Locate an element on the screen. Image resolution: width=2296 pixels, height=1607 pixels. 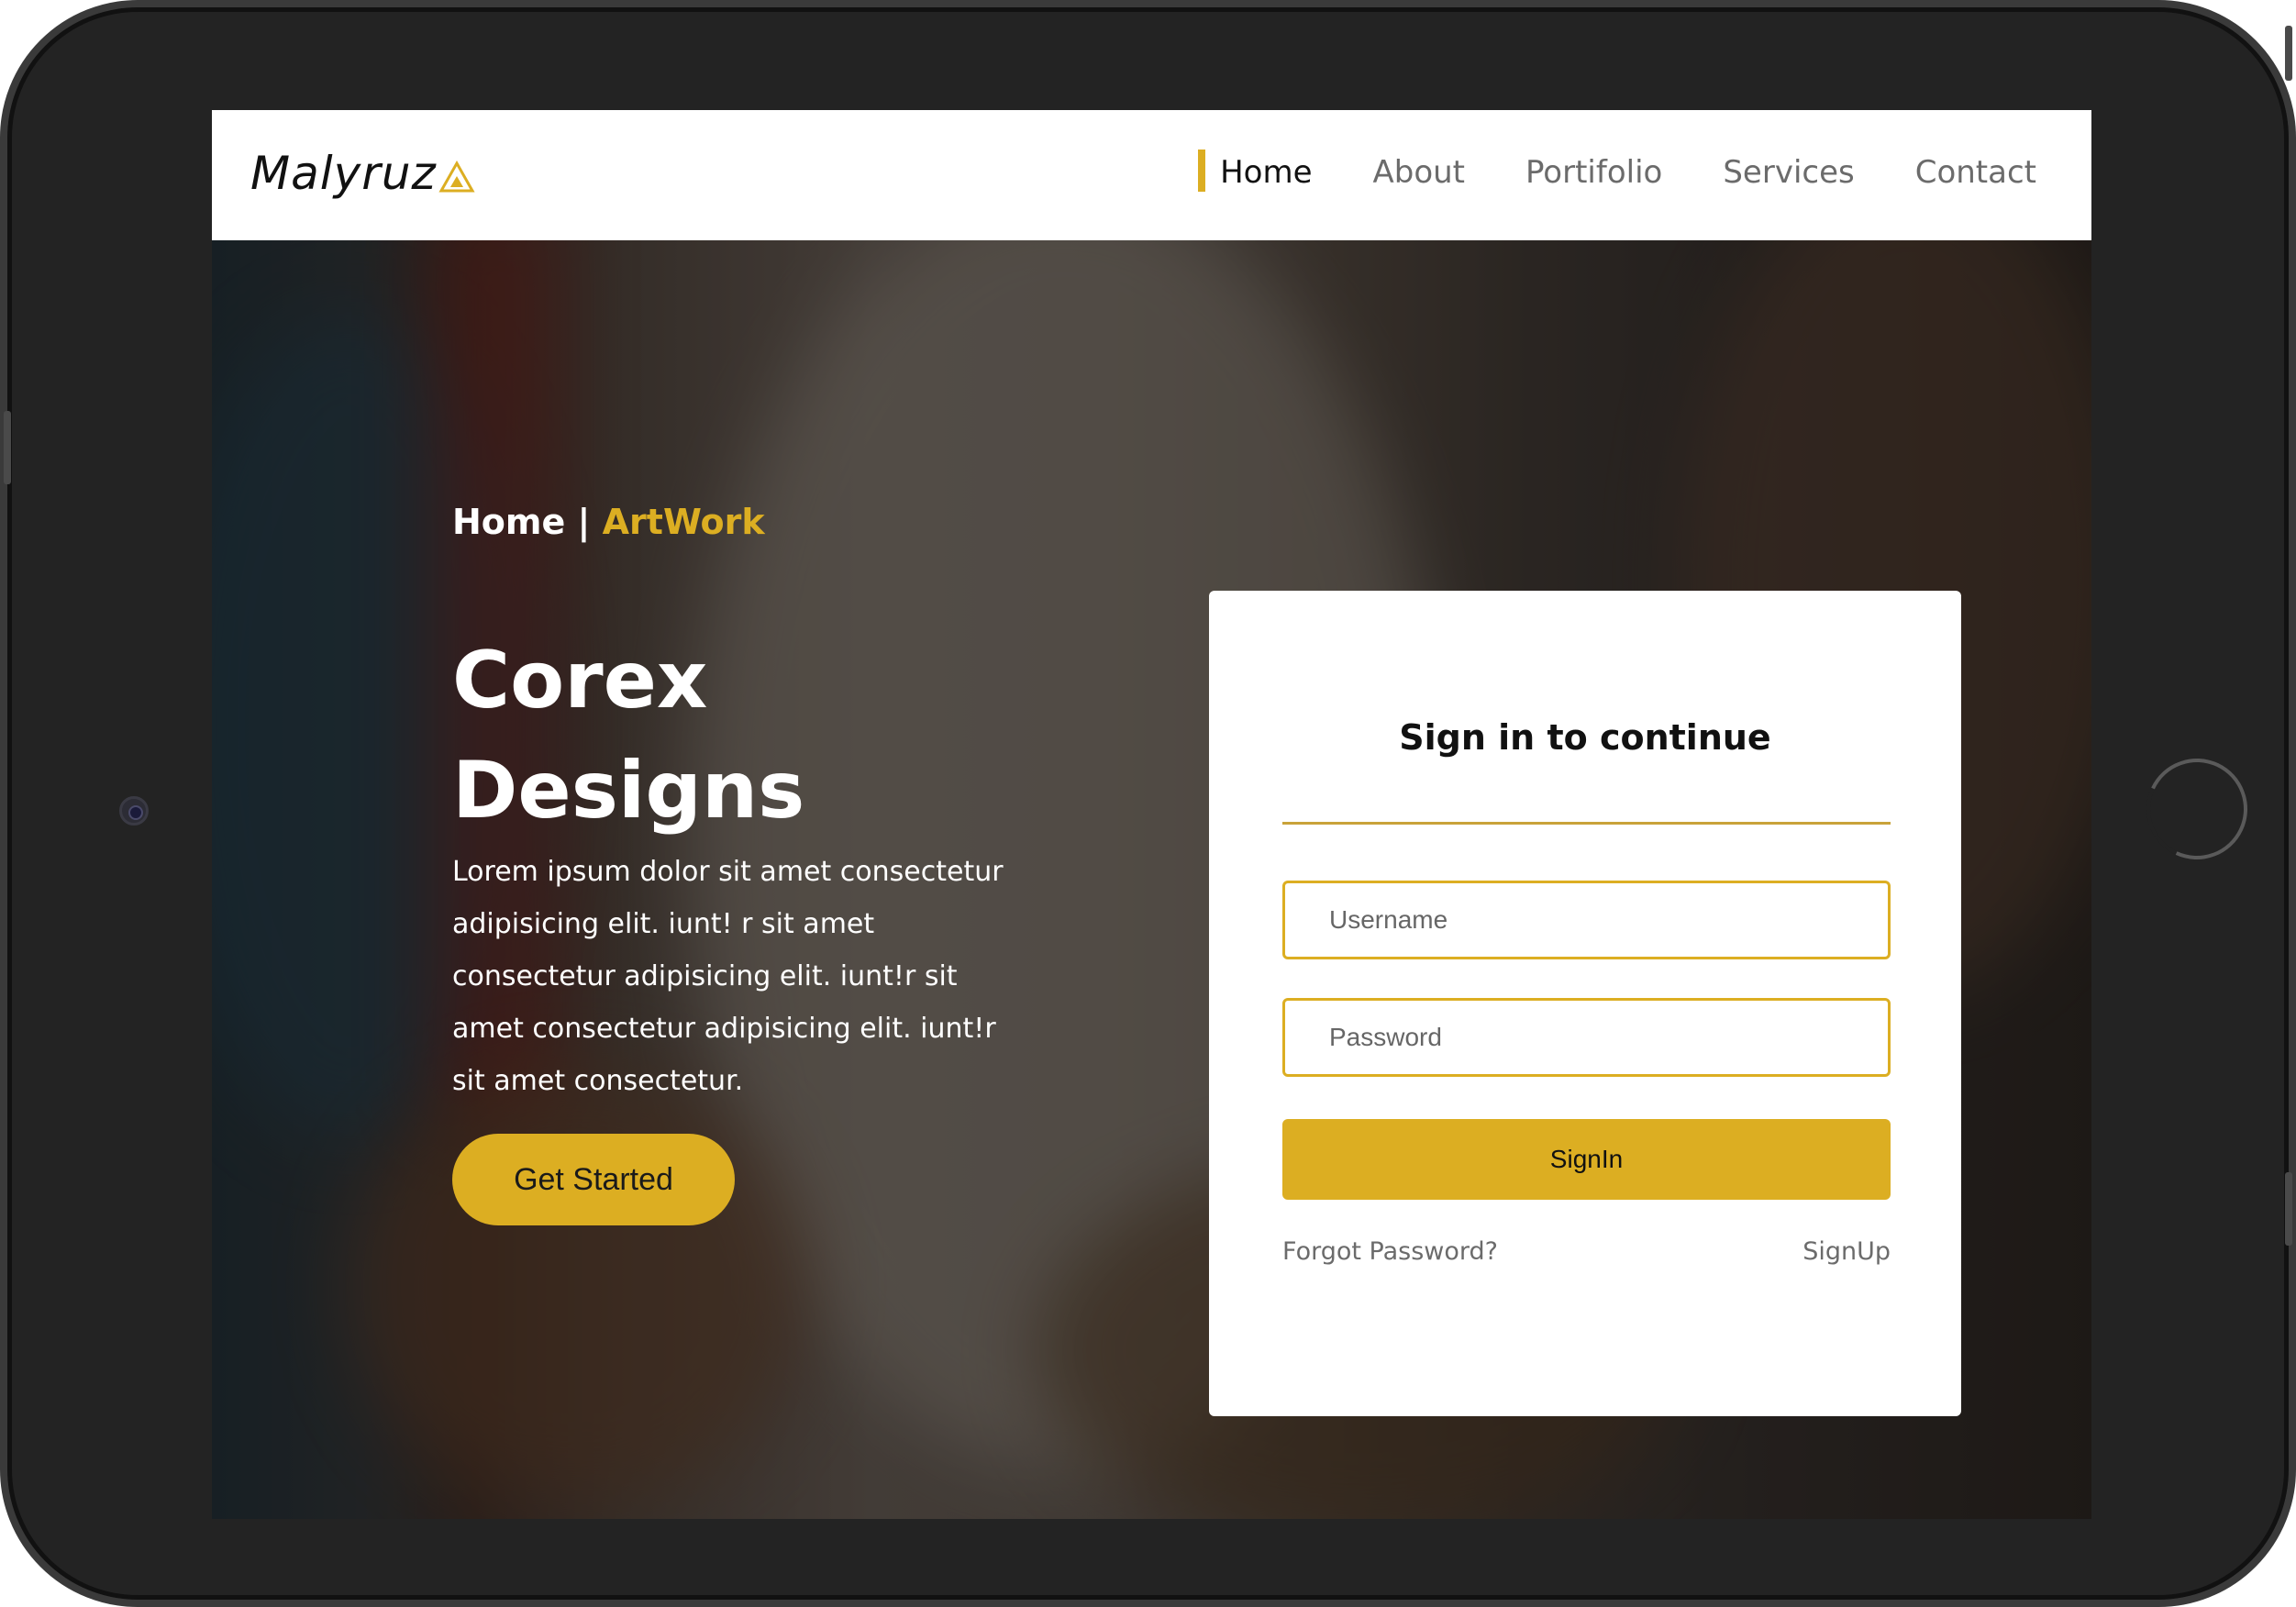
volume-button is located at coordinates (7, 447).